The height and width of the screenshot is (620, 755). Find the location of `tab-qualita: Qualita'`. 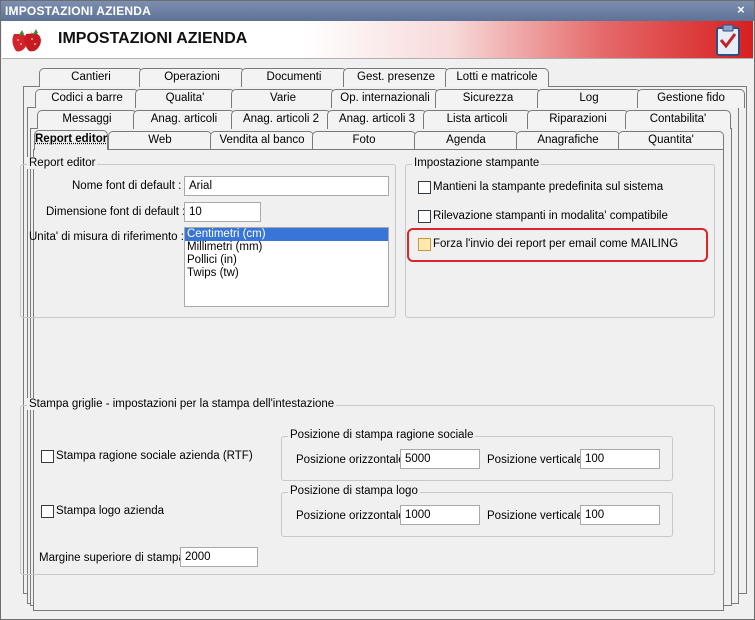

tab-qualita: Qualita' is located at coordinates (185, 98).